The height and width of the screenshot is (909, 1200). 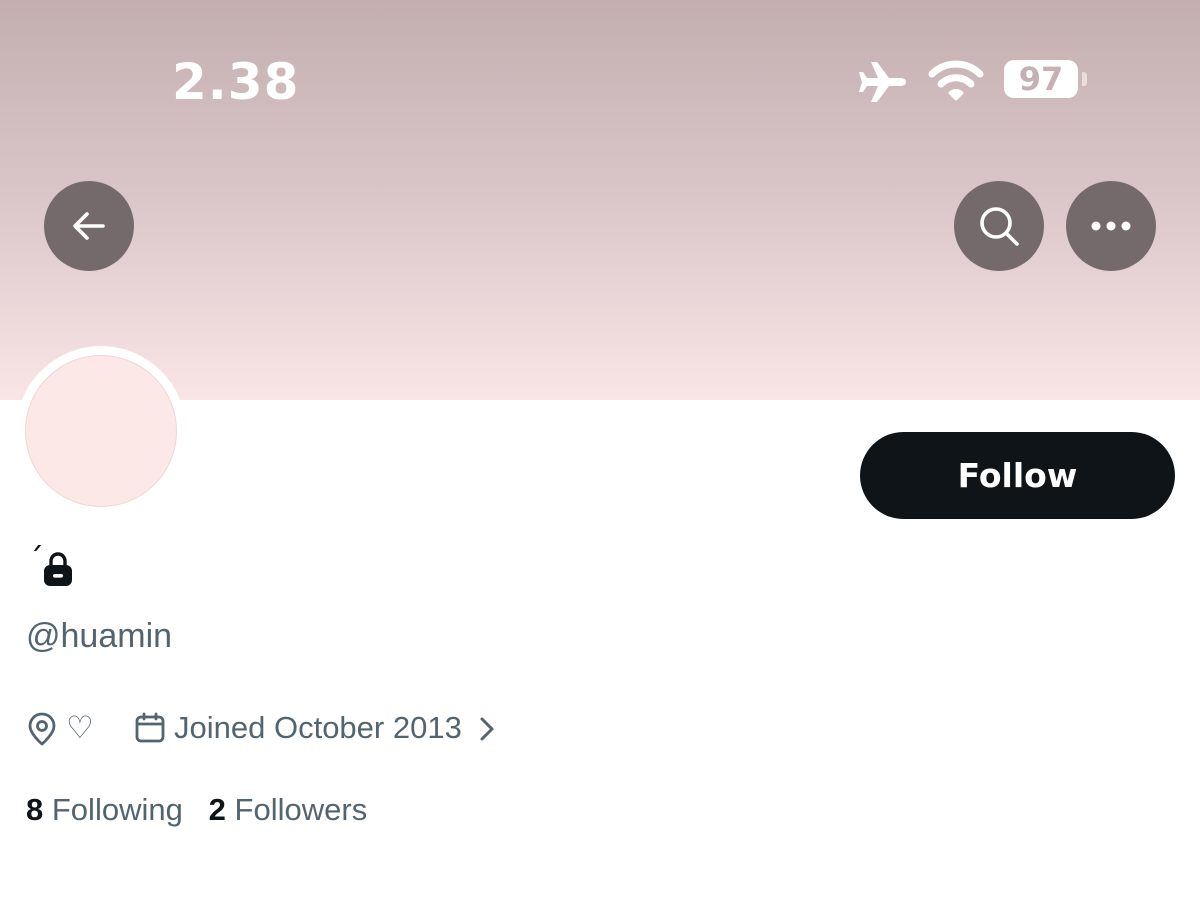 I want to click on more-dots-icon, so click(x=1111, y=226).